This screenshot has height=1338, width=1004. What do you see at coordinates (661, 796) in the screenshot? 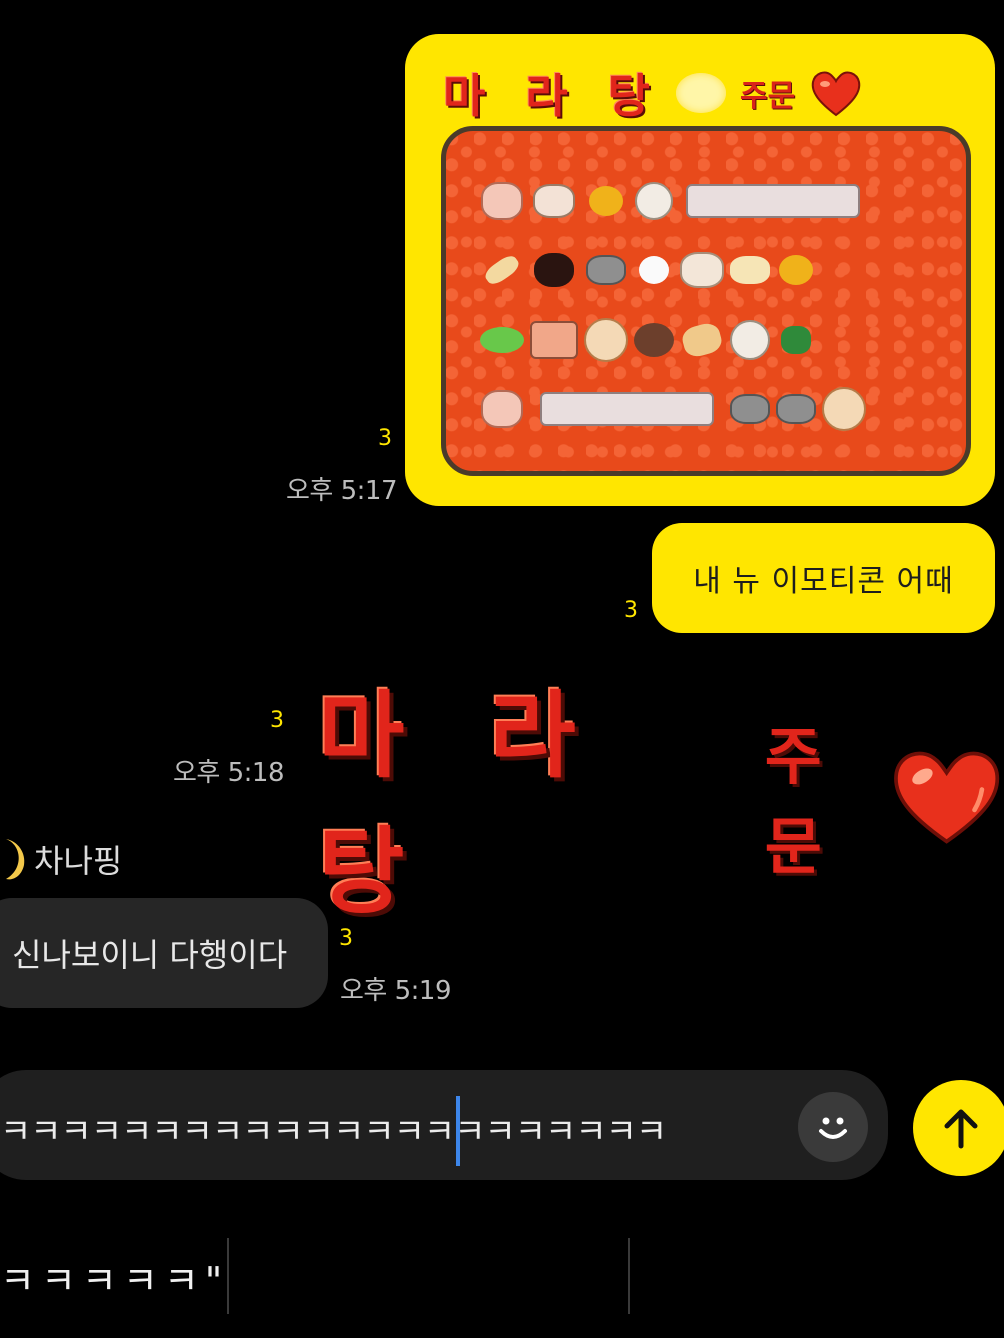
I see `big-emoticon-message: 마 라 탕 주문` at bounding box center [661, 796].